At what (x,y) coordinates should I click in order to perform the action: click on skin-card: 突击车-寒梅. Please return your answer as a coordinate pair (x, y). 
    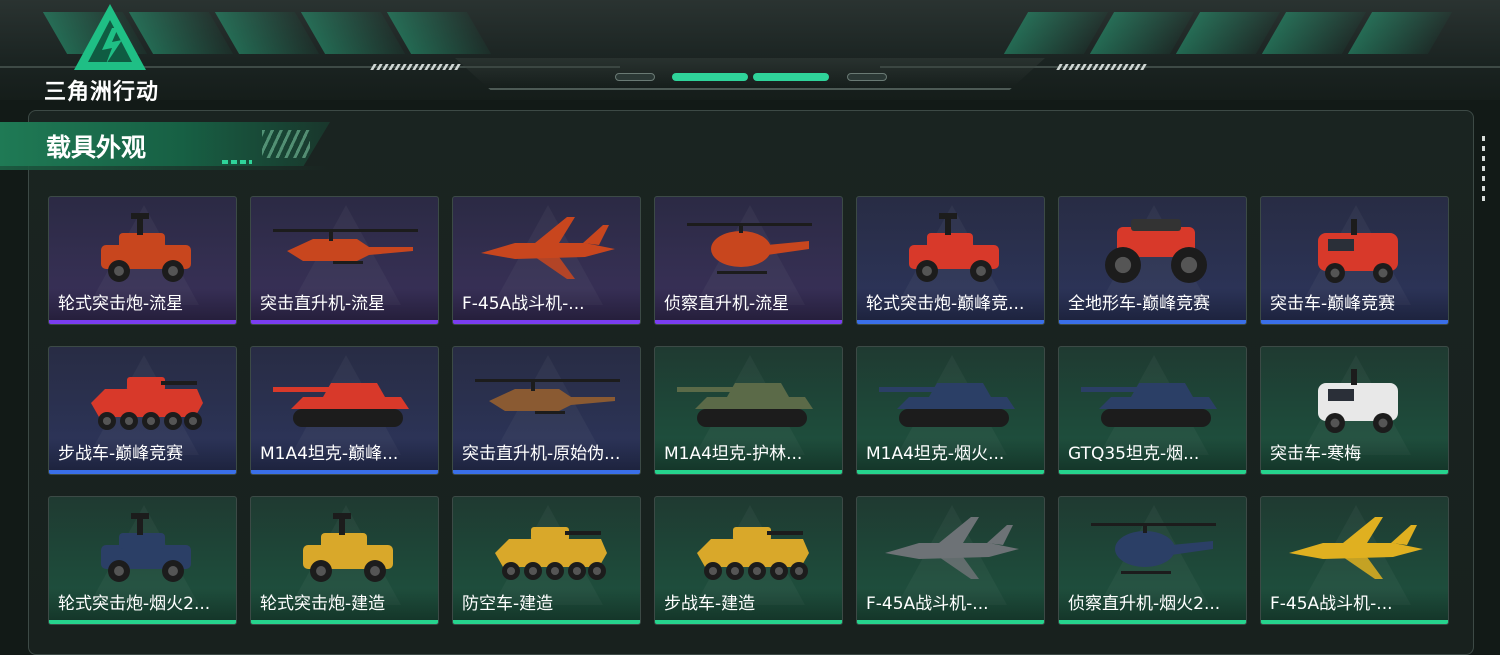
    Looking at the image, I should click on (1354, 410).